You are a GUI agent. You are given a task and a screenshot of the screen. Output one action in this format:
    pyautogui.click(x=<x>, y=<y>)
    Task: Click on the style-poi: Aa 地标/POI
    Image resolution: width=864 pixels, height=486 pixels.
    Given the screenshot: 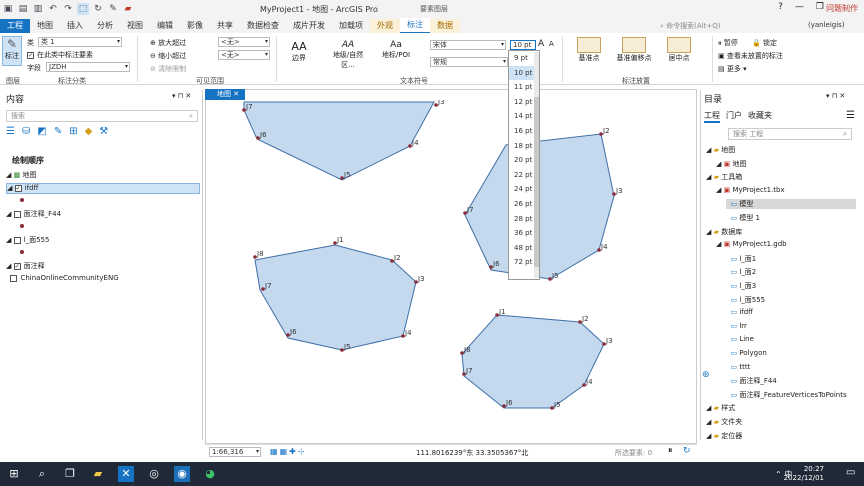 What is the action you would take?
    pyautogui.click(x=396, y=55)
    